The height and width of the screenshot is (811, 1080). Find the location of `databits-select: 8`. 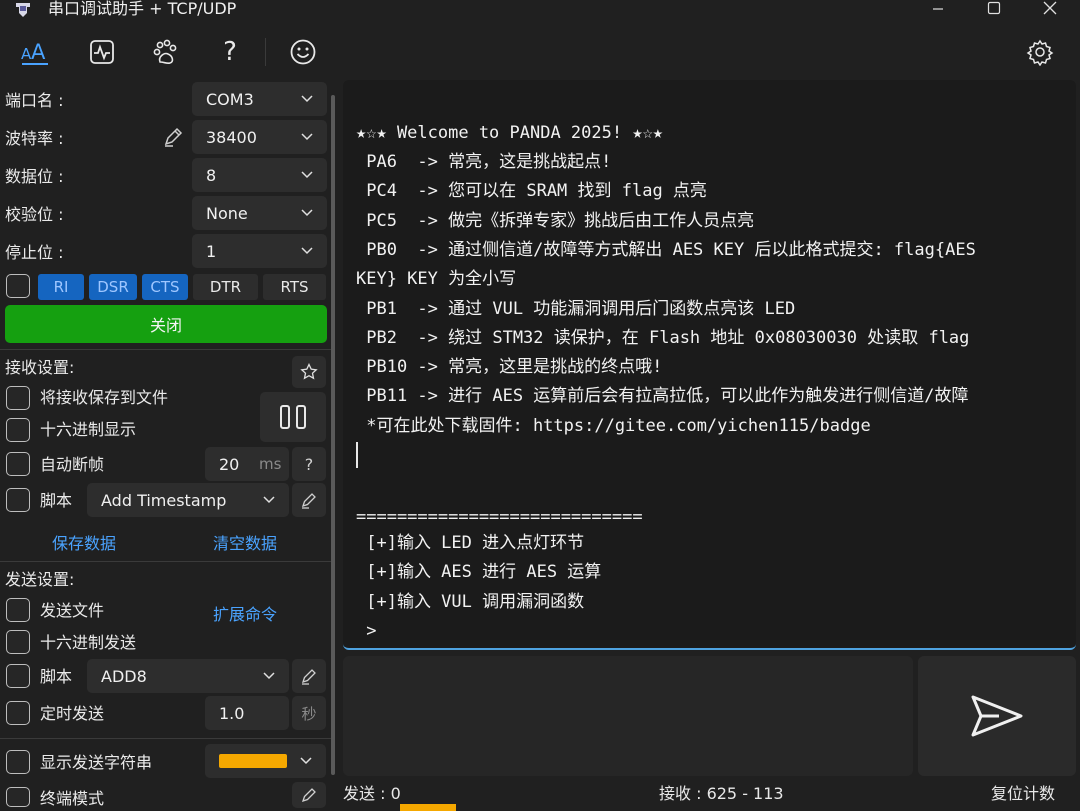

databits-select: 8 is located at coordinates (259, 175).